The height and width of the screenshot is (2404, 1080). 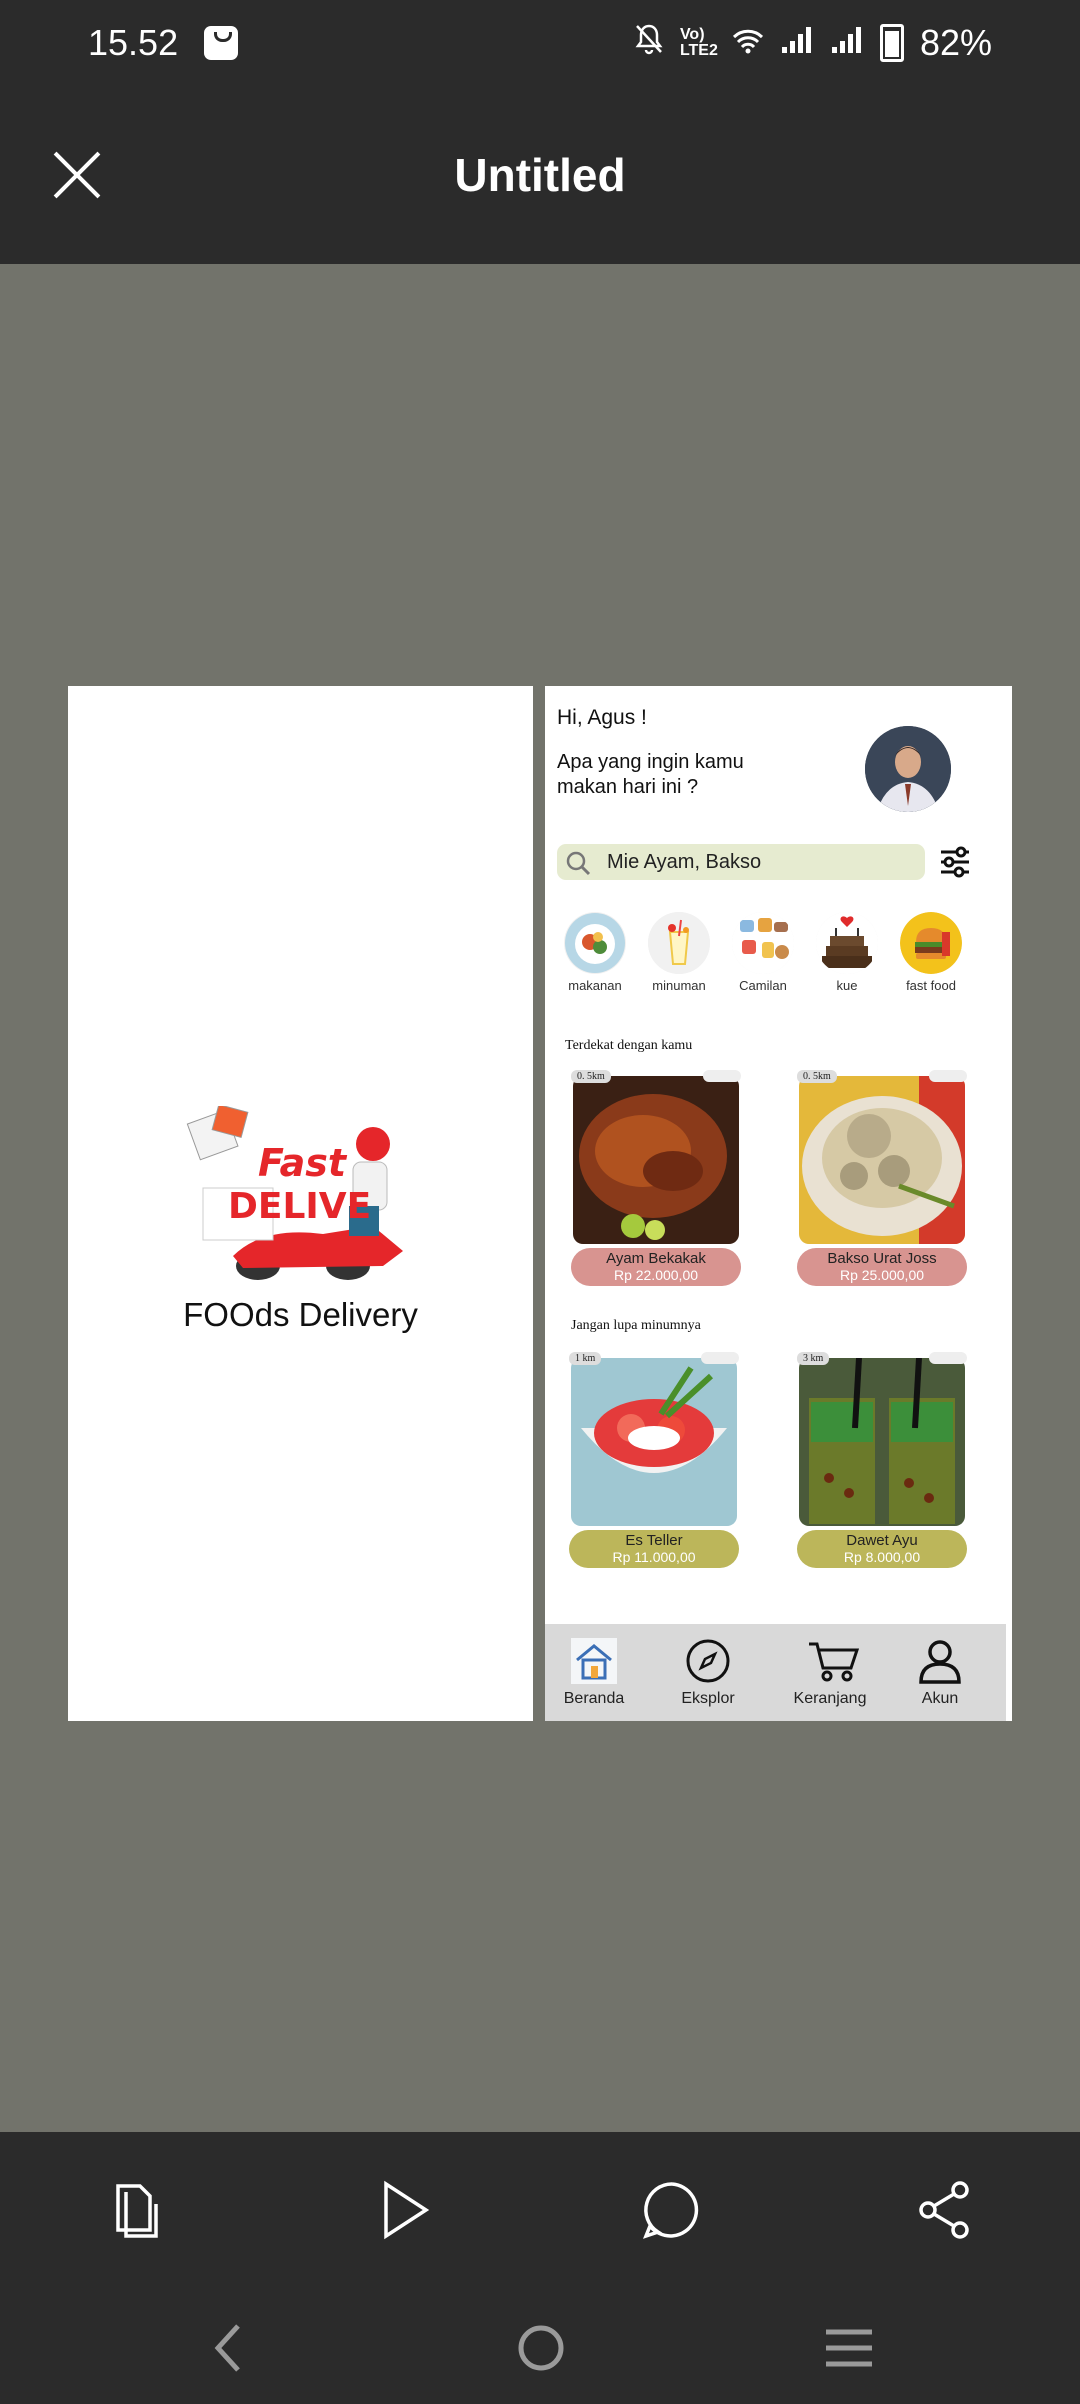 I want to click on tab-akun: Akun, so click(x=940, y=1673).